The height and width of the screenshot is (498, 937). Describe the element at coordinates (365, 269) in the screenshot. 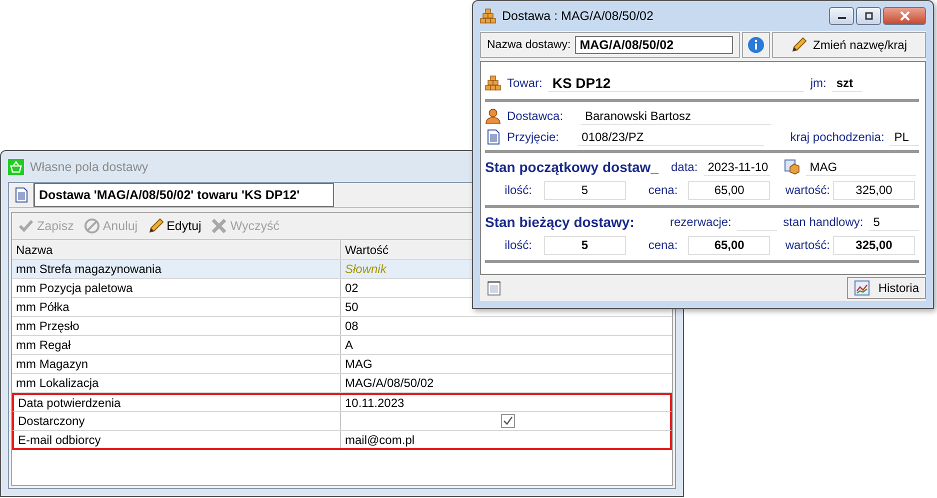

I see `placeholder-text: Słownik` at that location.